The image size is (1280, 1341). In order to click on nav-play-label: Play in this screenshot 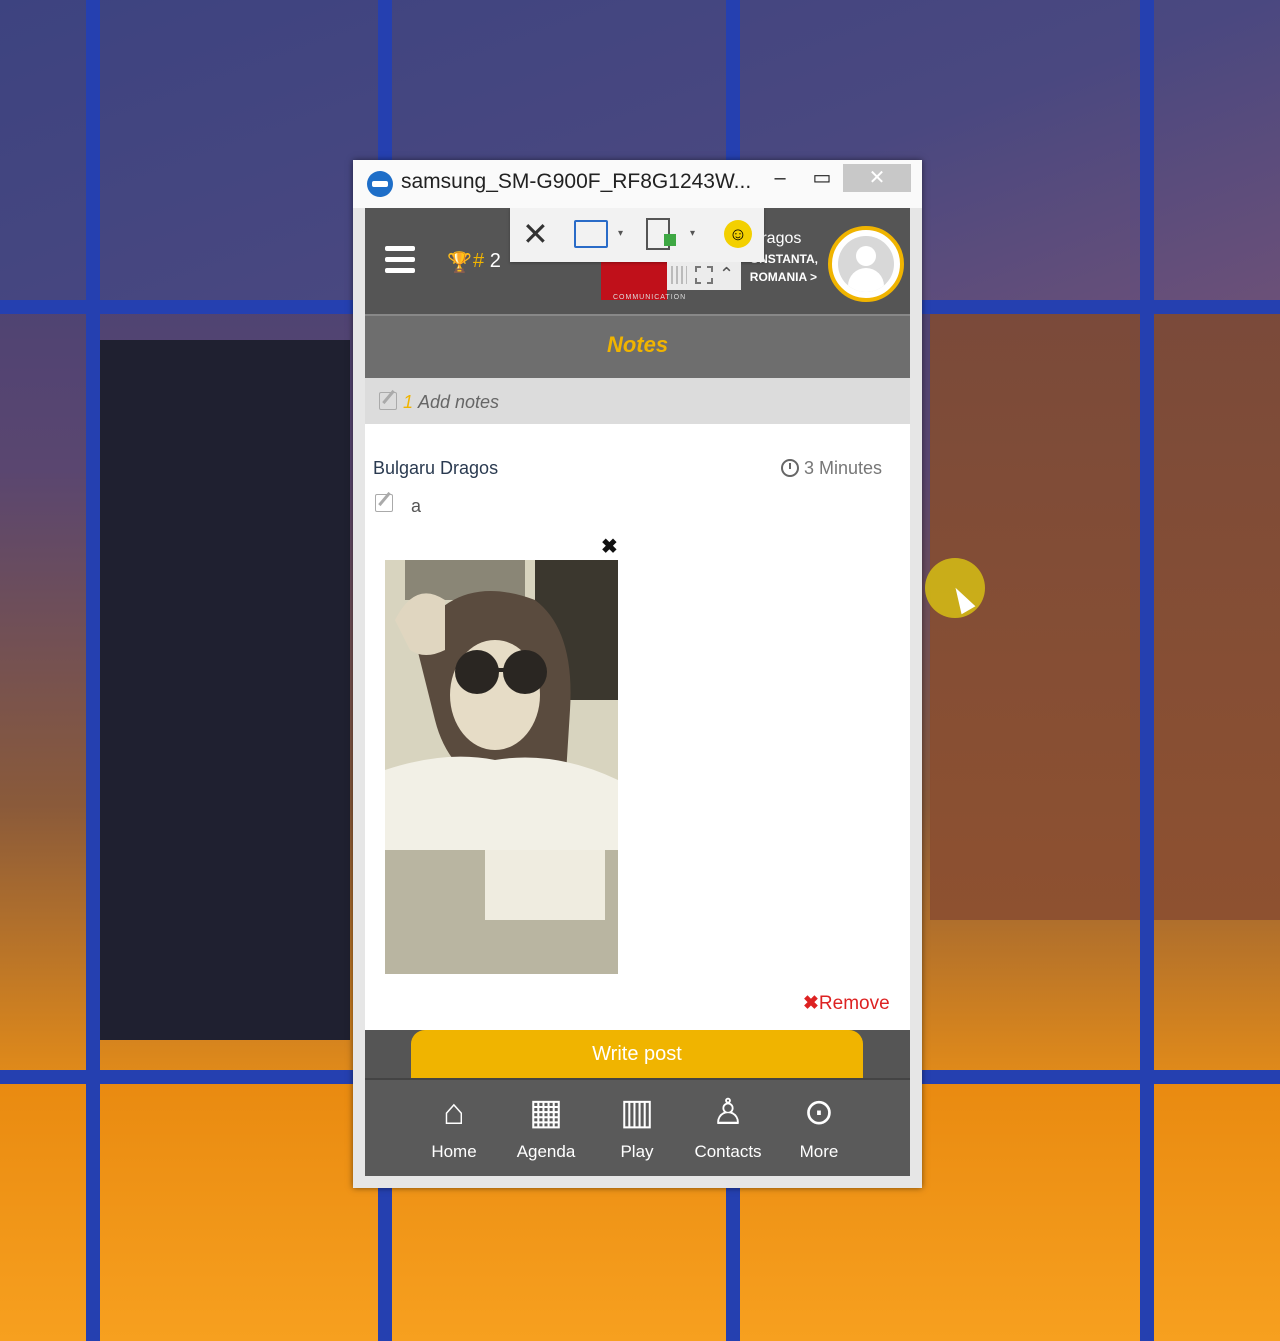, I will do `click(637, 1151)`.